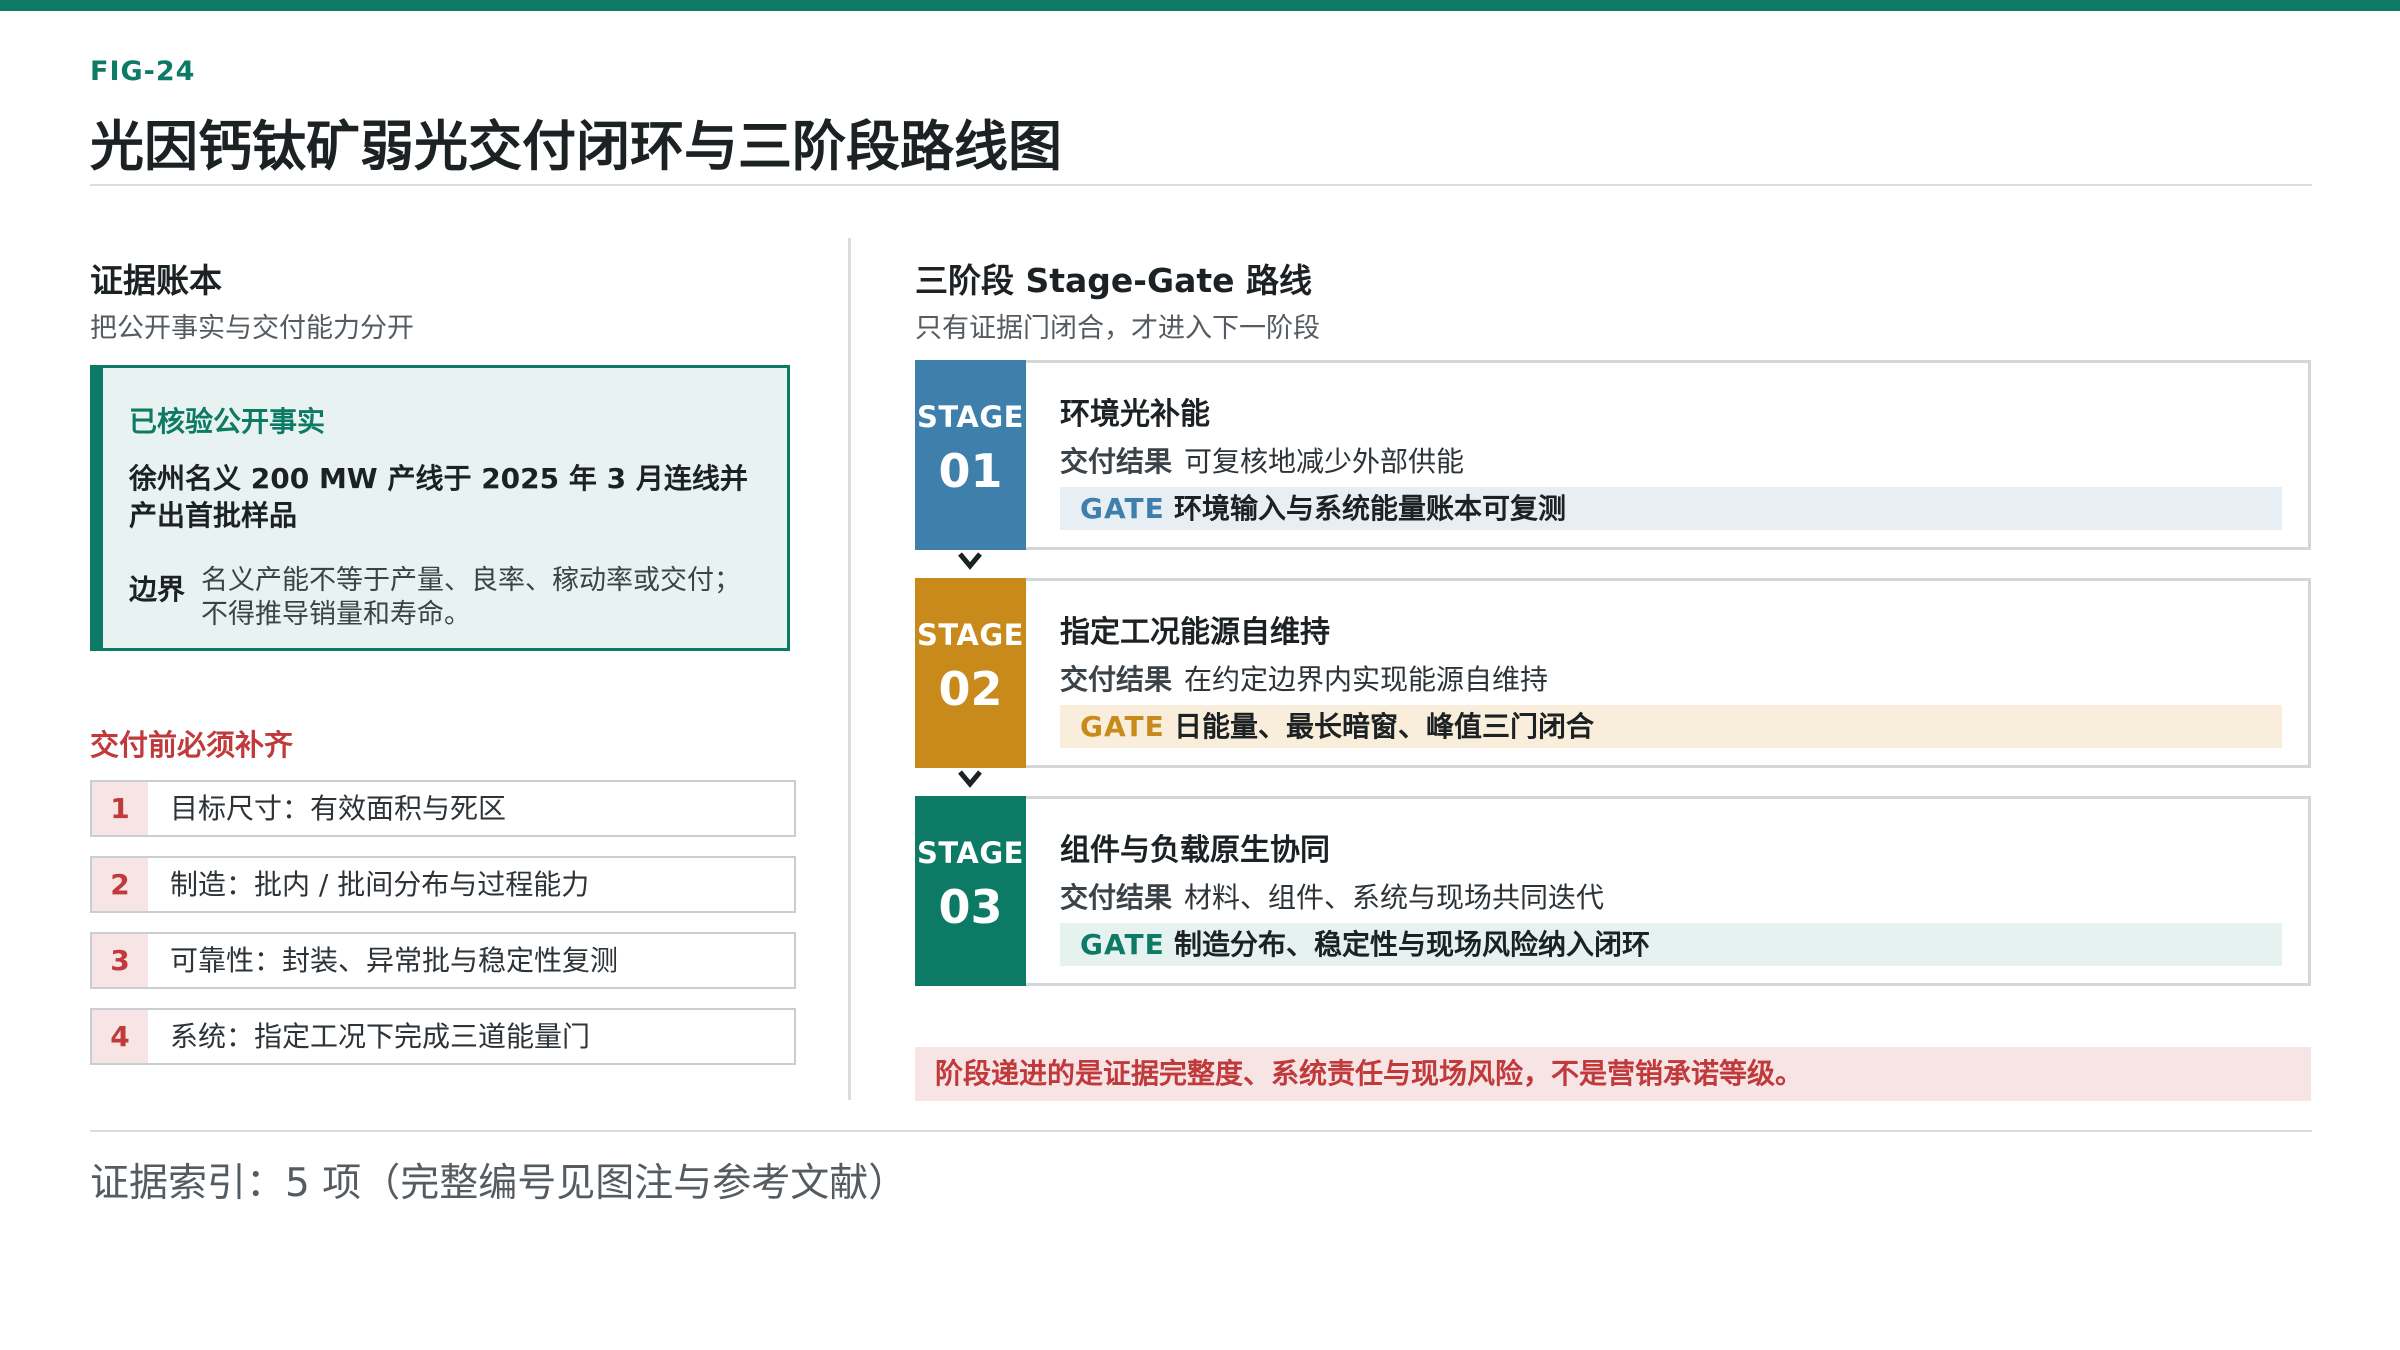 The height and width of the screenshot is (1350, 2400). Describe the element at coordinates (1394, 897) in the screenshot. I see `result-text: 材料、组件、系统与现场共同迭代` at that location.